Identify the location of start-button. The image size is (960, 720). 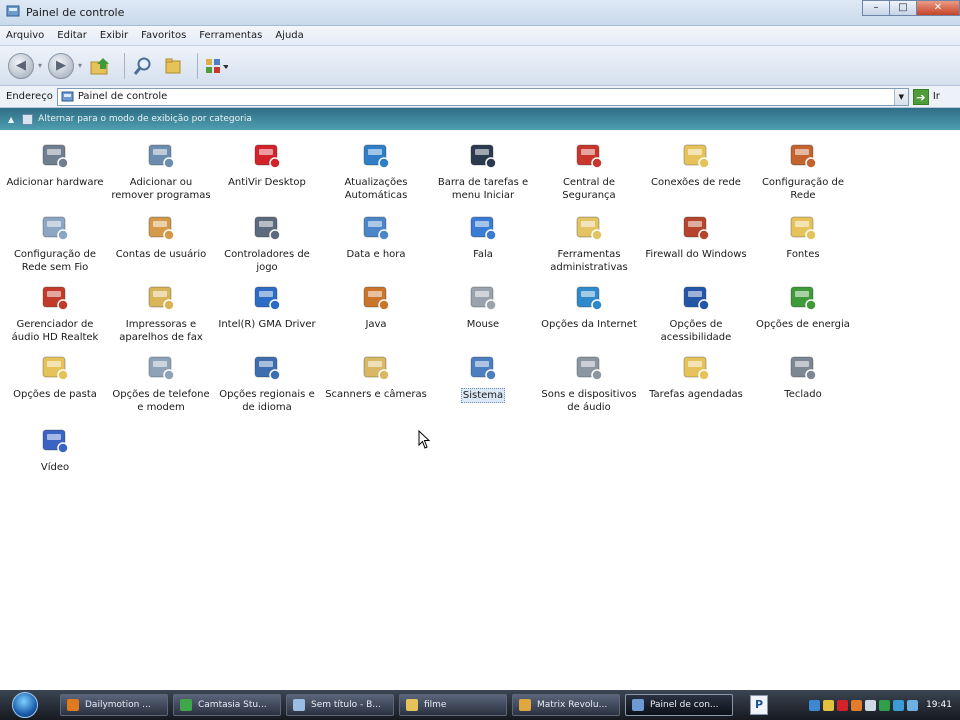
(25, 705).